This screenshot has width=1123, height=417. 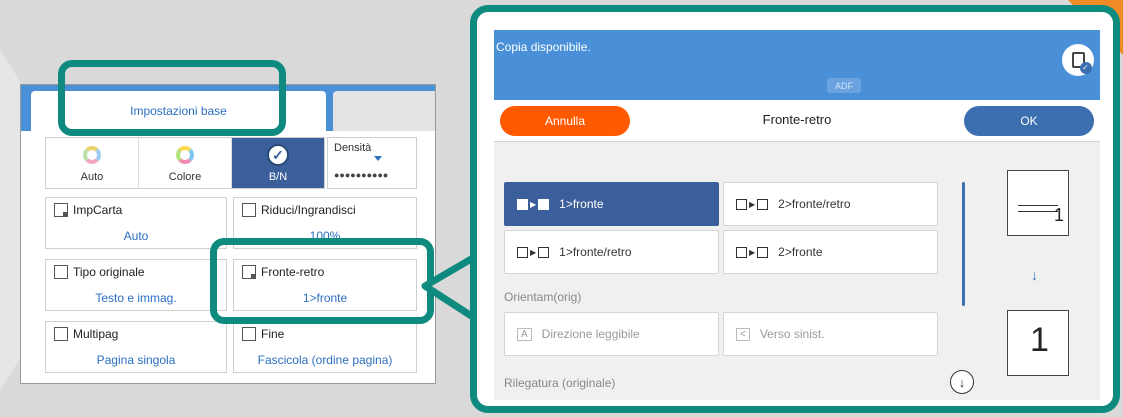 I want to click on highlight-fronte-retro, so click(x=322, y=281).